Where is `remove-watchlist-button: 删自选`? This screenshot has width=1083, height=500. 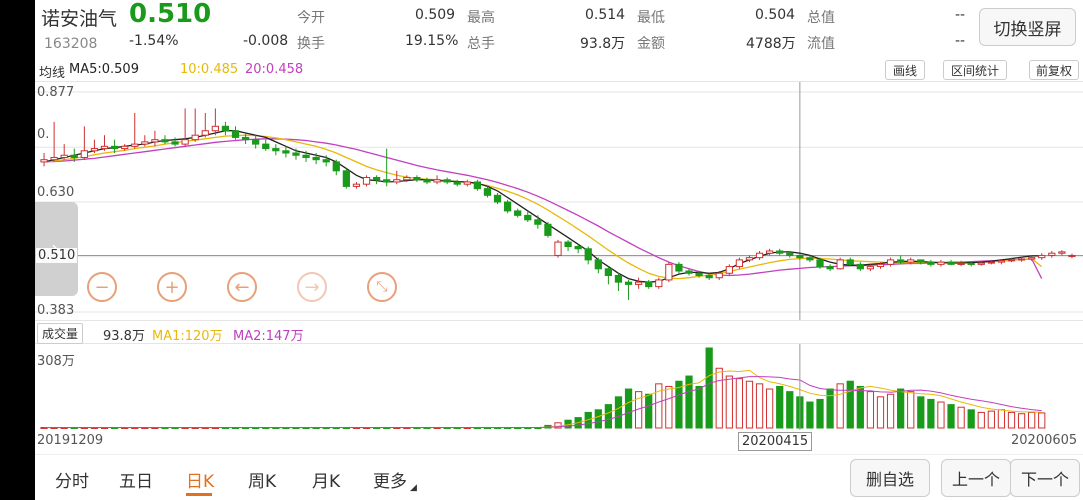
remove-watchlist-button: 删自选 is located at coordinates (890, 478).